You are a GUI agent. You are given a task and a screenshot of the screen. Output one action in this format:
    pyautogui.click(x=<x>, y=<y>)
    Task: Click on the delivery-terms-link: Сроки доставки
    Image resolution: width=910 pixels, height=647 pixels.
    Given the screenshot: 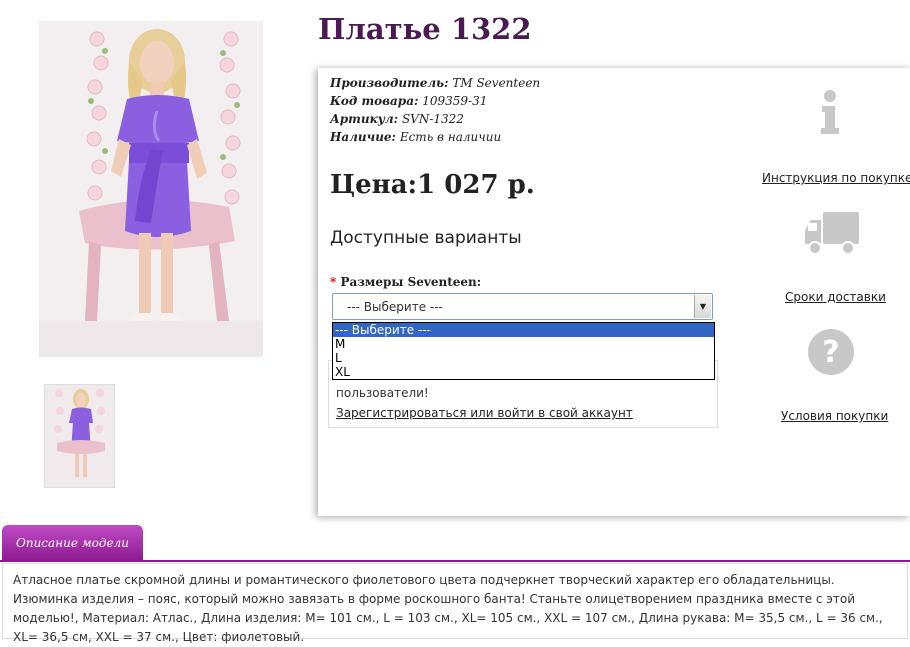 What is the action you would take?
    pyautogui.click(x=835, y=297)
    